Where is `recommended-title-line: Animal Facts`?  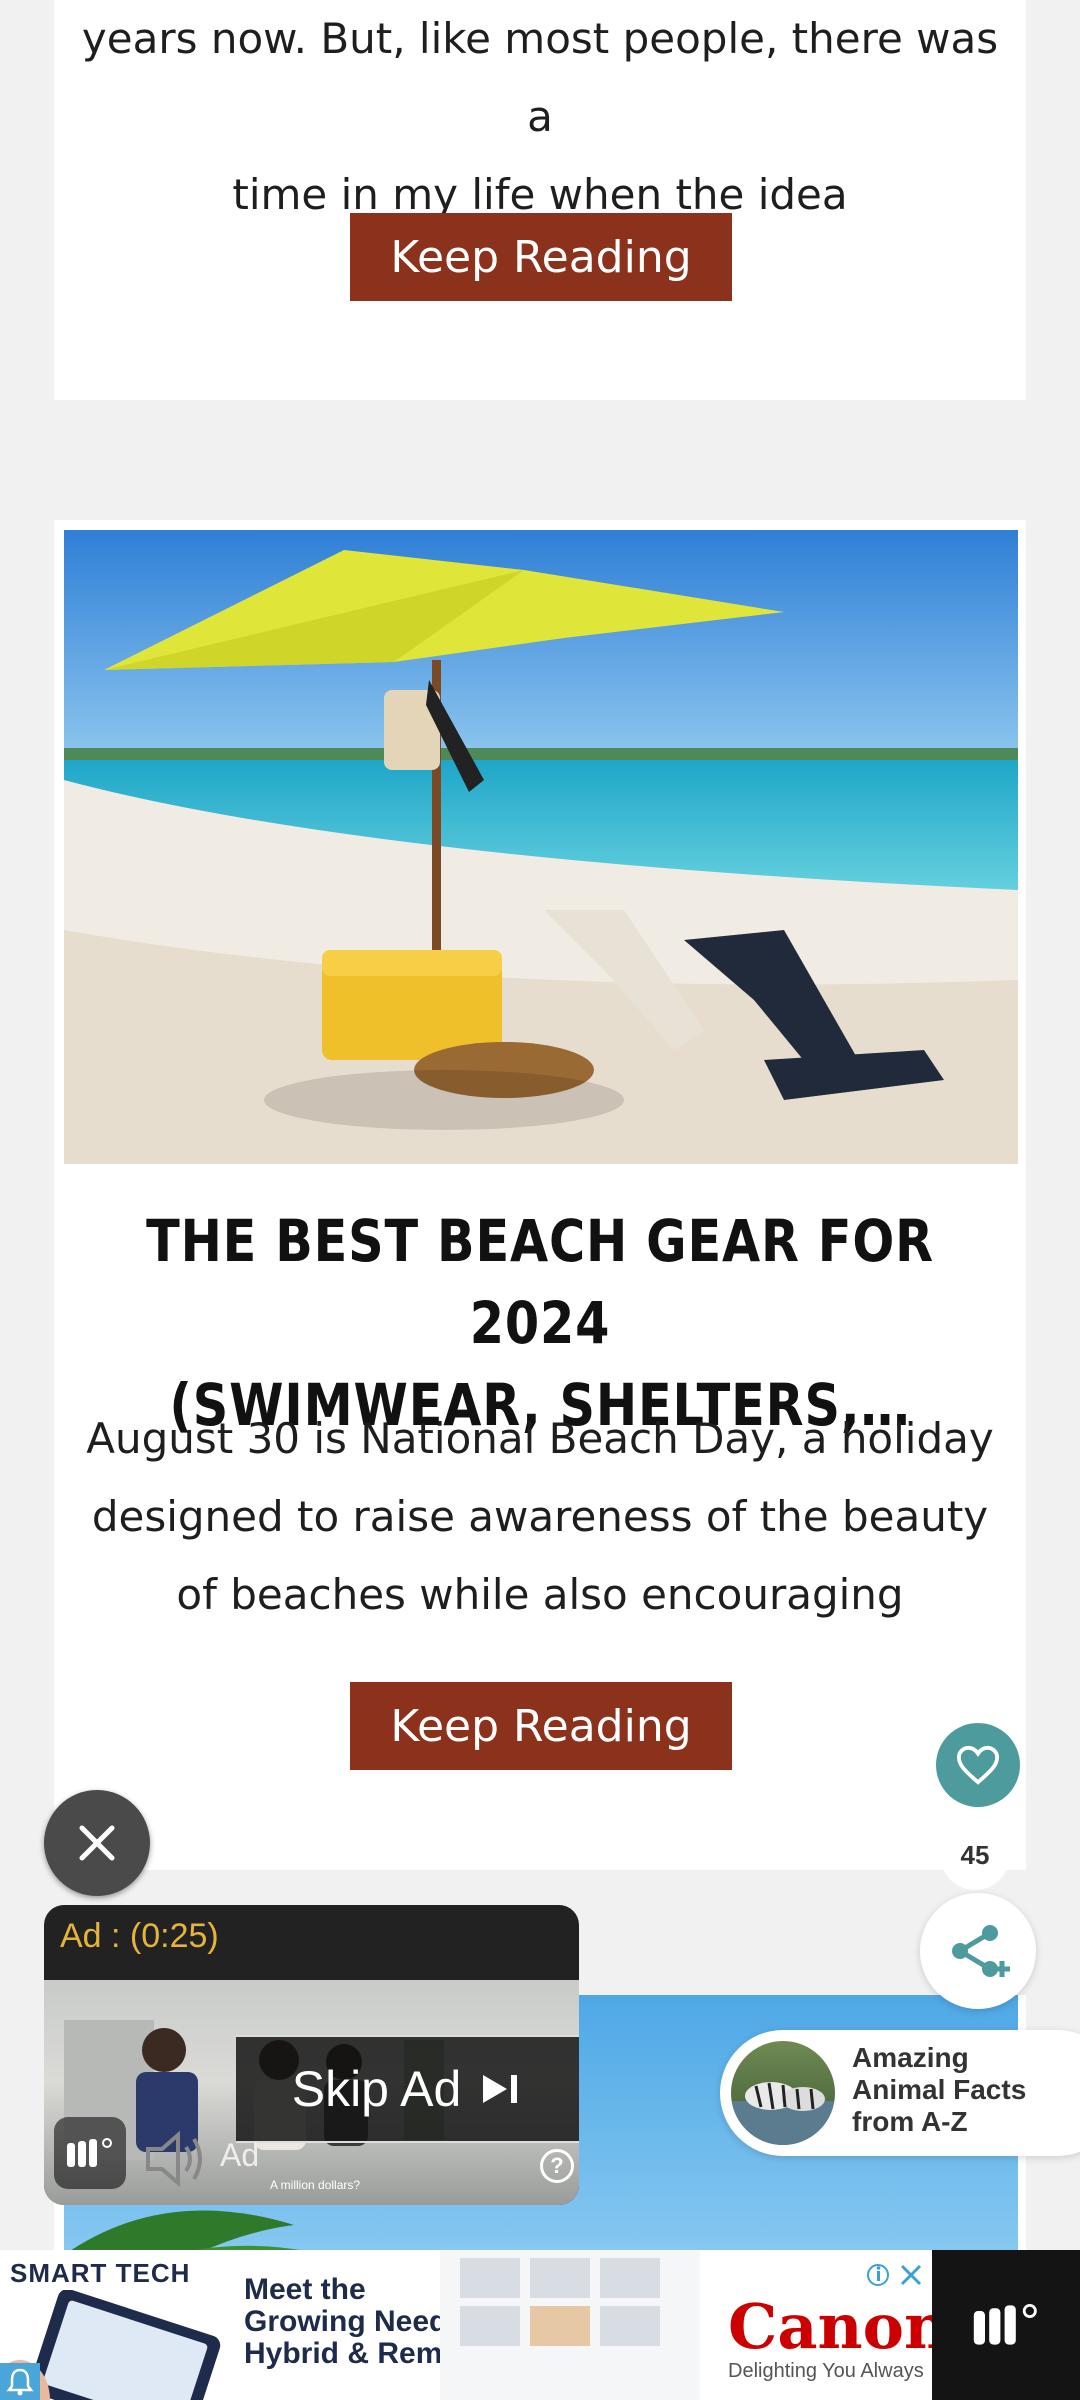 recommended-title-line: Animal Facts is located at coordinates (939, 2089).